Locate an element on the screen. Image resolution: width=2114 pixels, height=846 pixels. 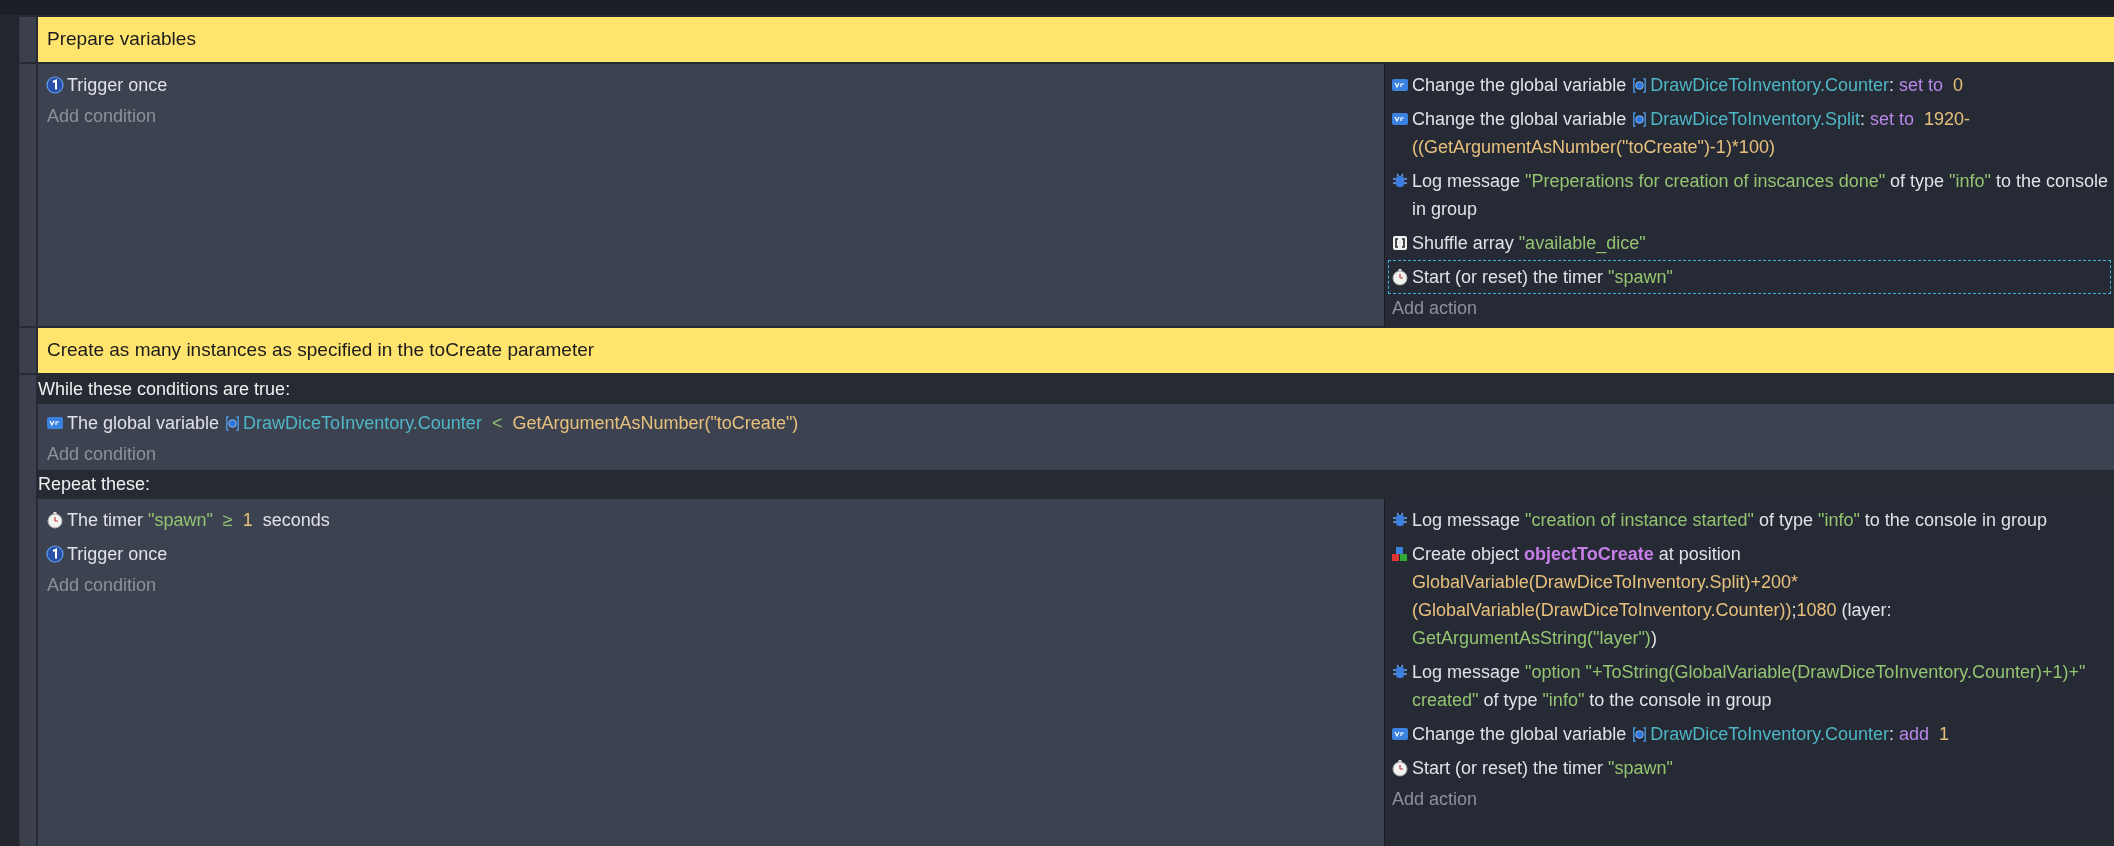
instruction-text: Log message "option "+ToString(GlobalVariable(DrawDiceToInventory.Counter)+1)+" created" of type "info" to the console in group is located at coordinates (1749, 686).